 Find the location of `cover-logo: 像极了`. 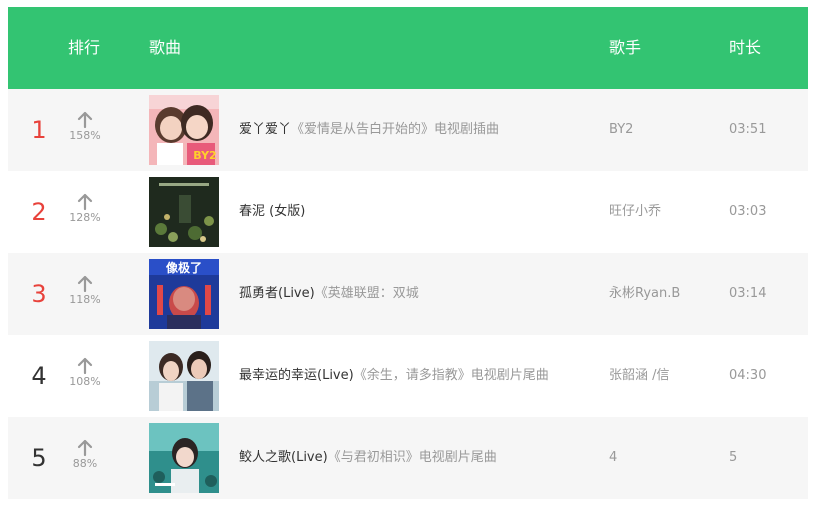

cover-logo: 像极了 is located at coordinates (184, 267).